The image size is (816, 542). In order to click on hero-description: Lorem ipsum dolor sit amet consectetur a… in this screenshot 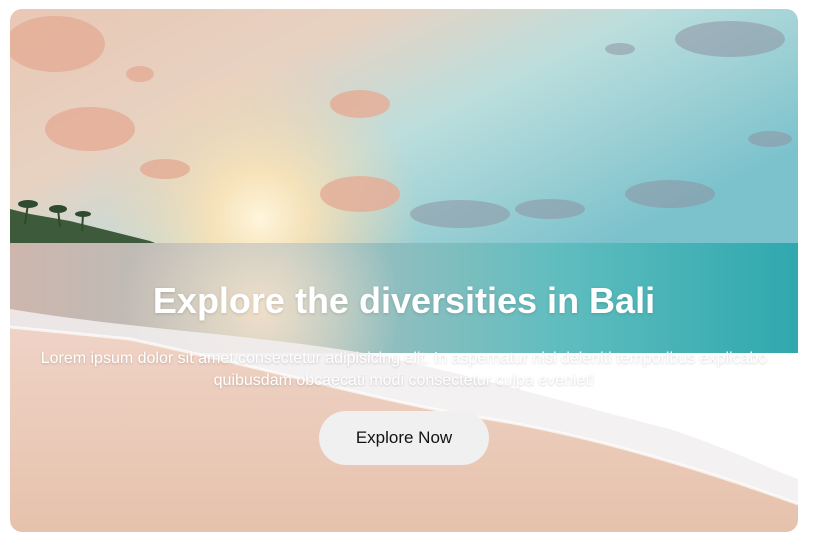, I will do `click(404, 369)`.